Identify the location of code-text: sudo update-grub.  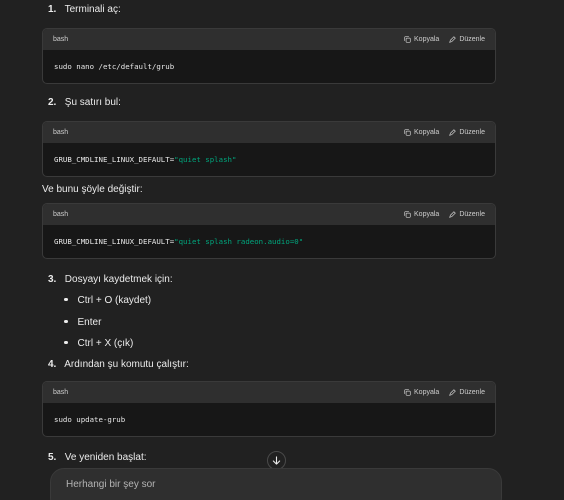
(90, 419).